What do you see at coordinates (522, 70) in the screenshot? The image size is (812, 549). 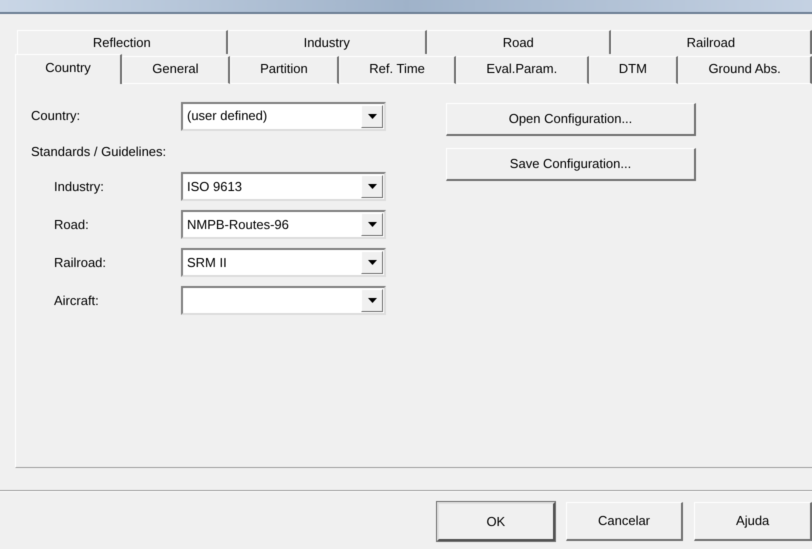 I see `tab: Eval.Param.` at bounding box center [522, 70].